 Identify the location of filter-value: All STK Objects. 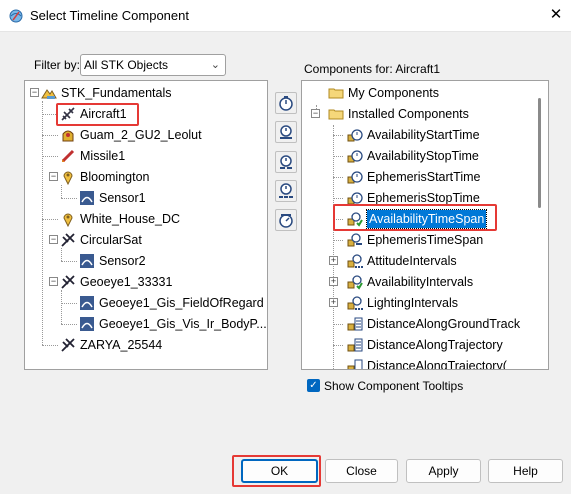
(126, 65).